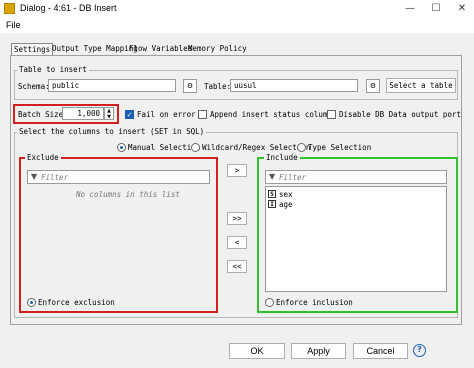 This screenshot has height=368, width=474. What do you see at coordinates (164, 147) in the screenshot?
I see `manual-selection-label: Manual Selection` at bounding box center [164, 147].